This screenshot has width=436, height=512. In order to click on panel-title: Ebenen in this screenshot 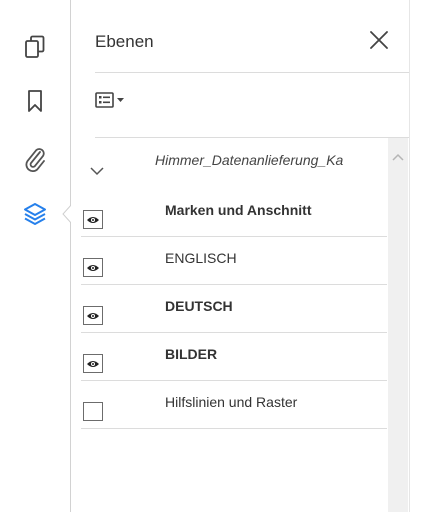, I will do `click(124, 41)`.